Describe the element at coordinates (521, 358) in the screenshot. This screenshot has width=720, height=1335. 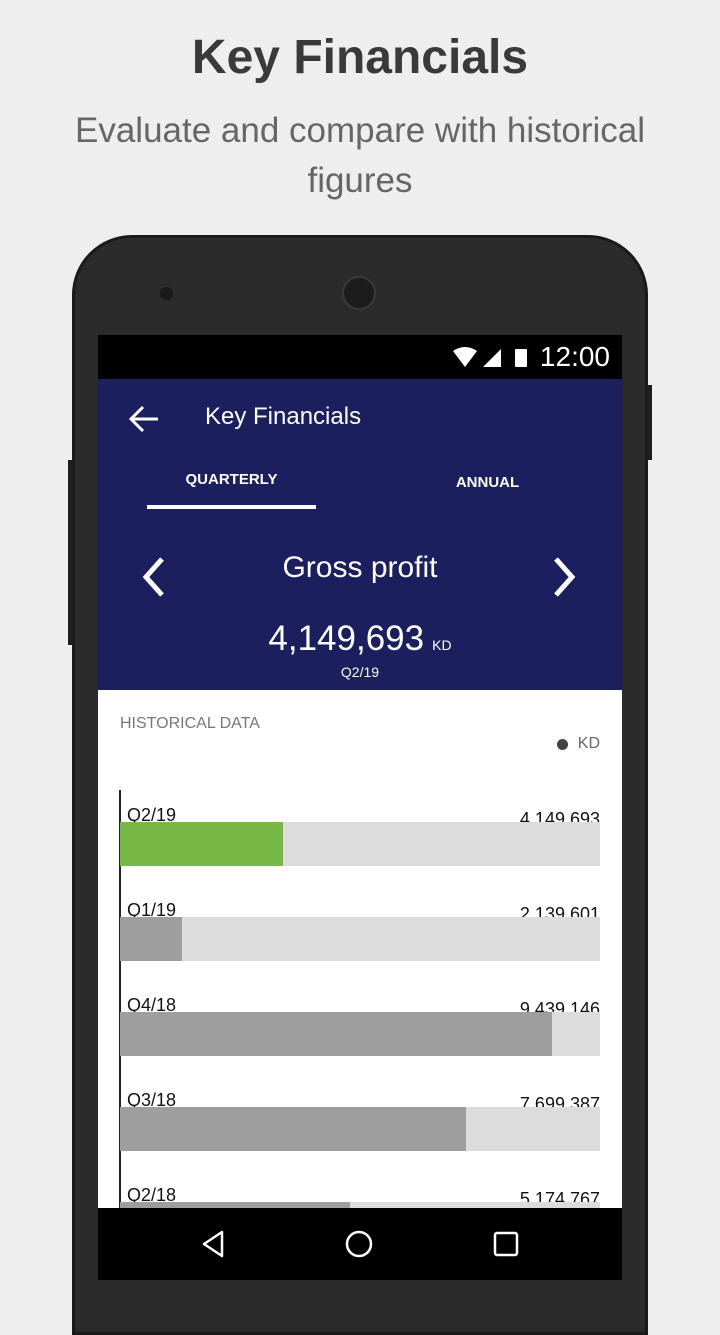
I see `battery-icon` at that location.